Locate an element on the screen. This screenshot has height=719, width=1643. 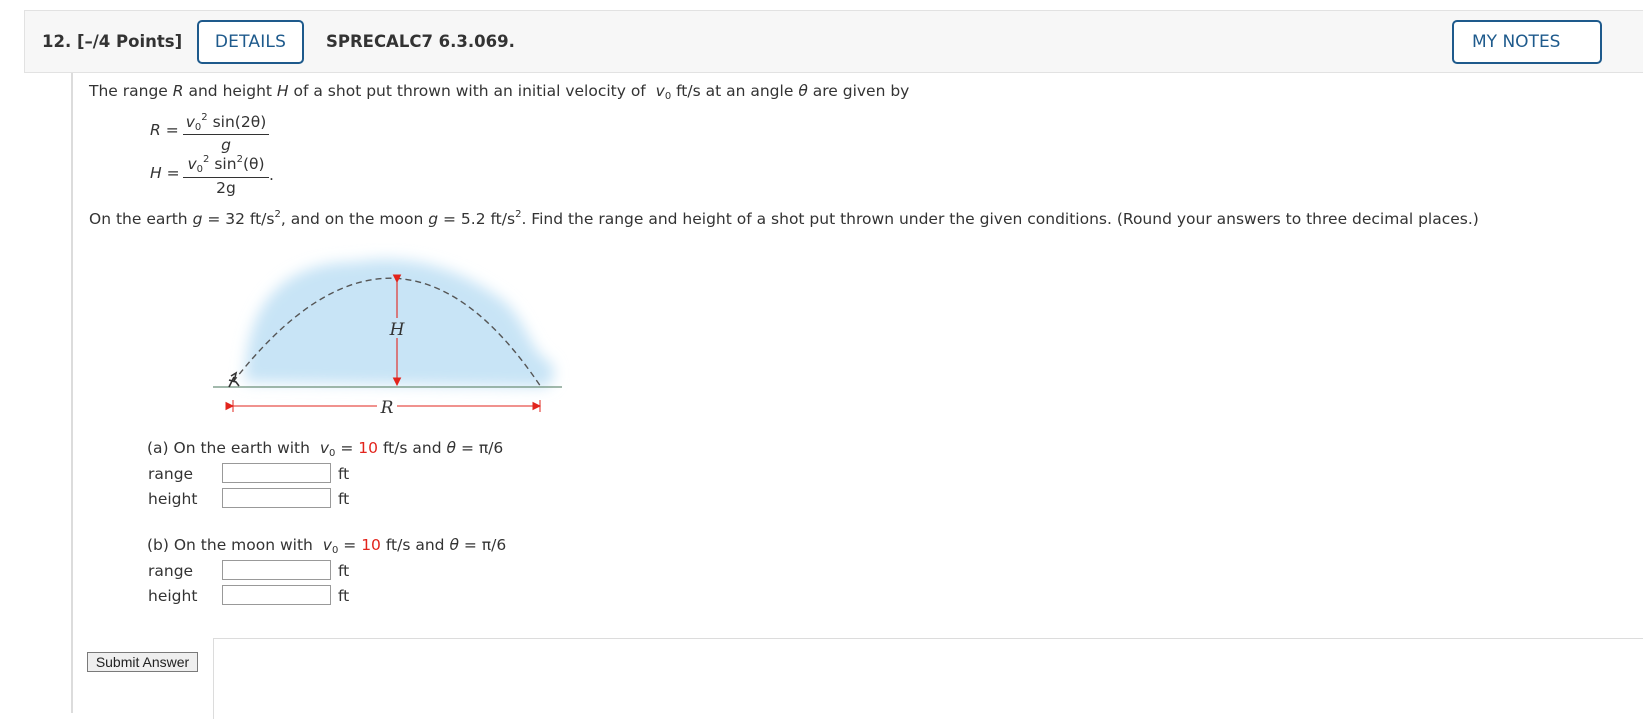
details-button: DETAILS is located at coordinates (250, 42).